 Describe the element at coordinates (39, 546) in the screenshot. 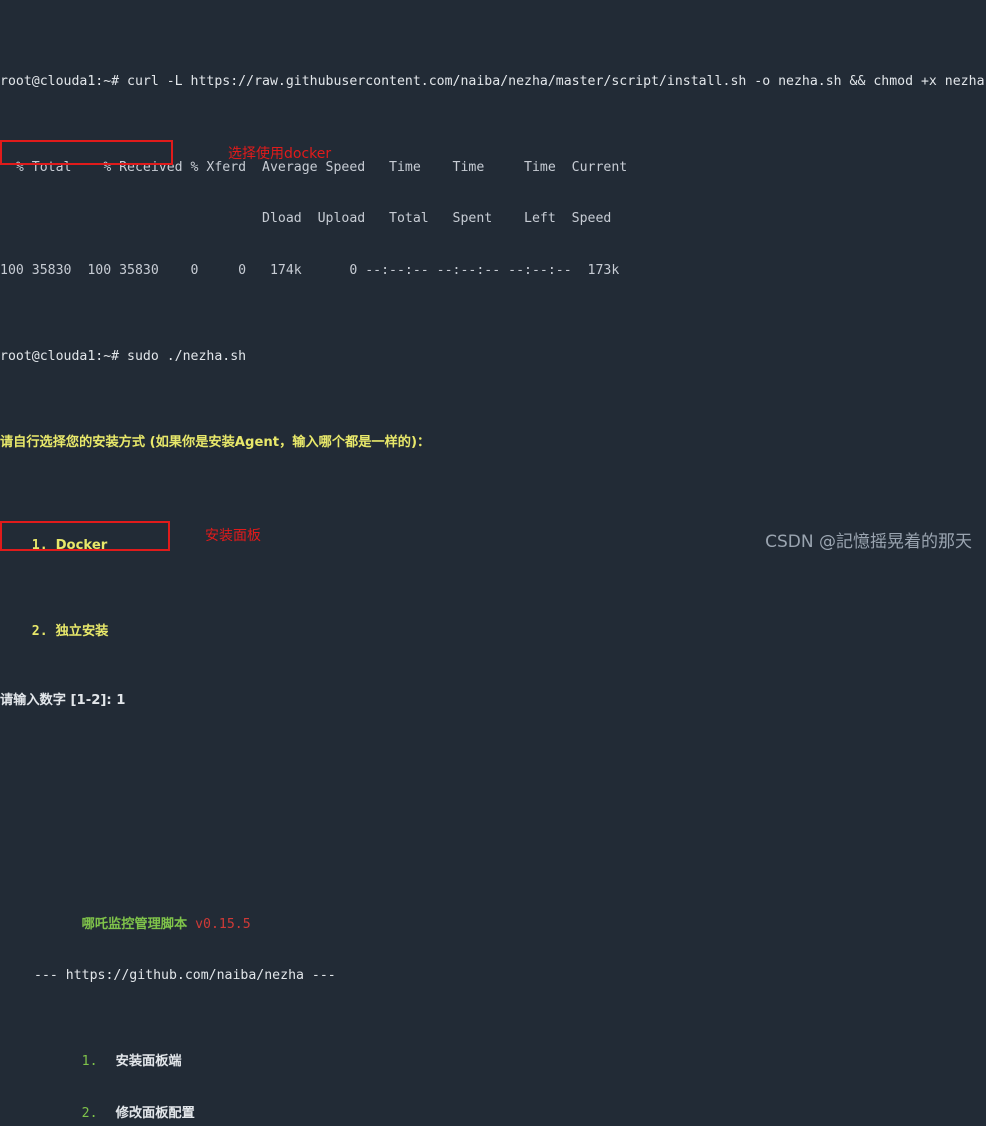

I see `install-method-option-1-number: 1.` at that location.